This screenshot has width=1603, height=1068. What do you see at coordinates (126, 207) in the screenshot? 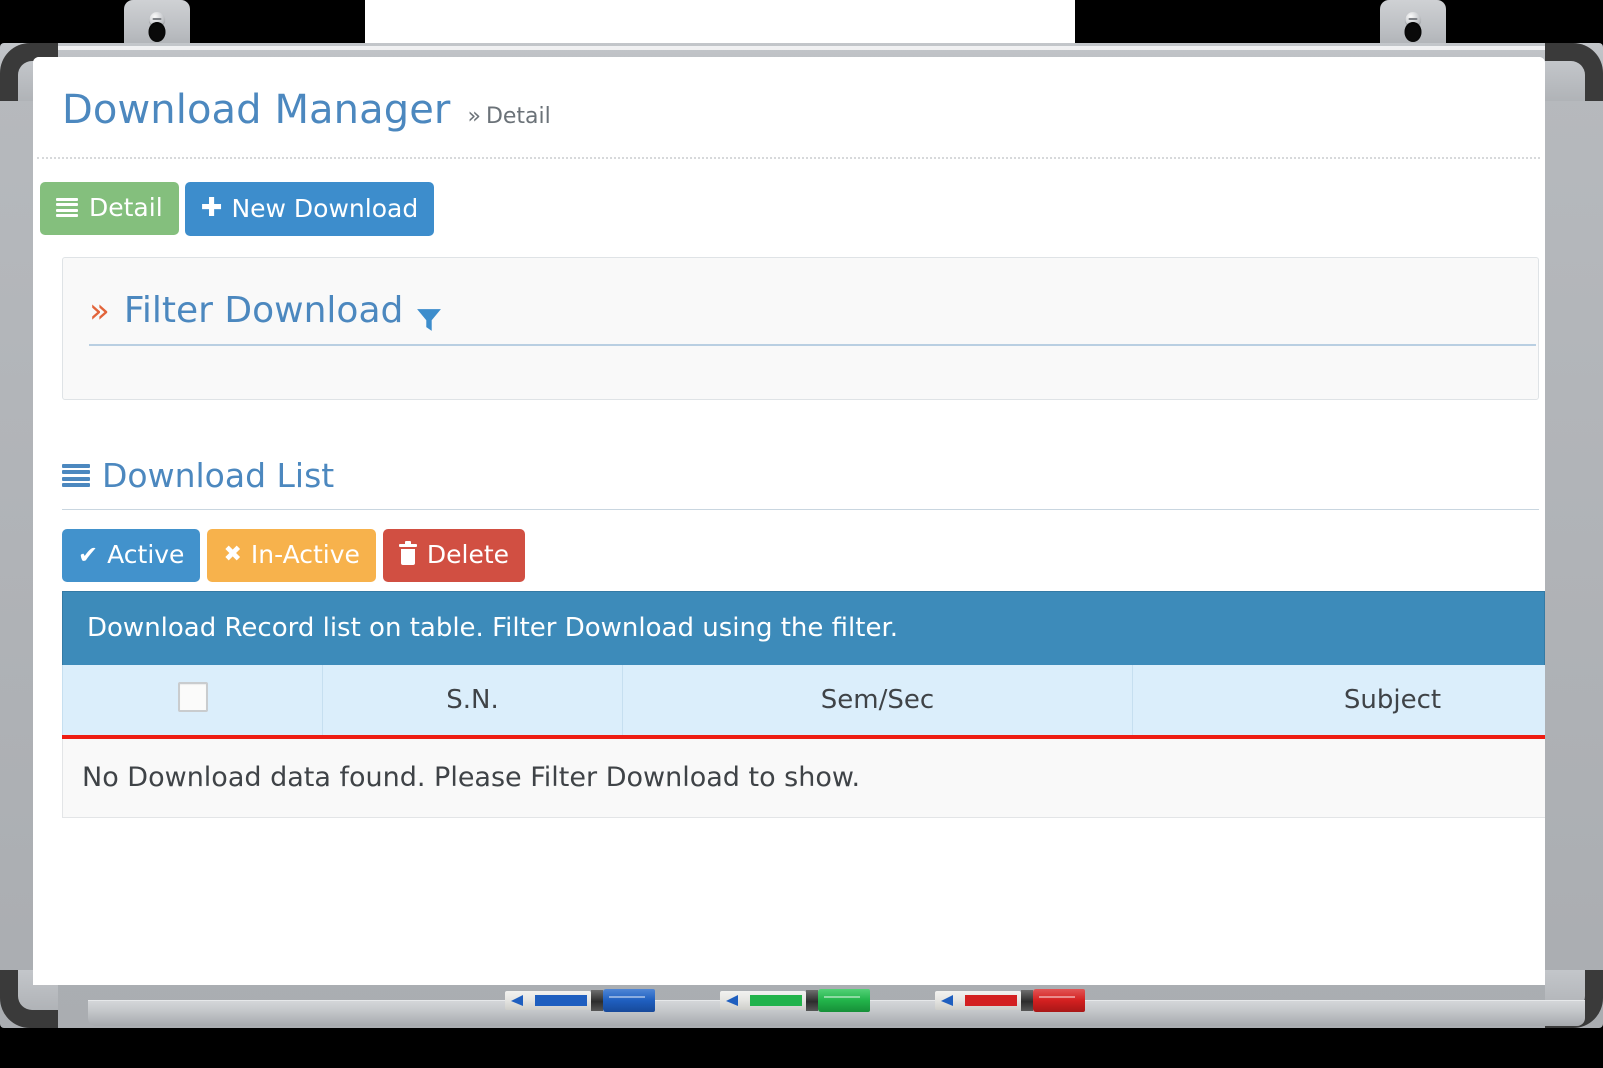
I see `detail-button-label: Detail` at bounding box center [126, 207].